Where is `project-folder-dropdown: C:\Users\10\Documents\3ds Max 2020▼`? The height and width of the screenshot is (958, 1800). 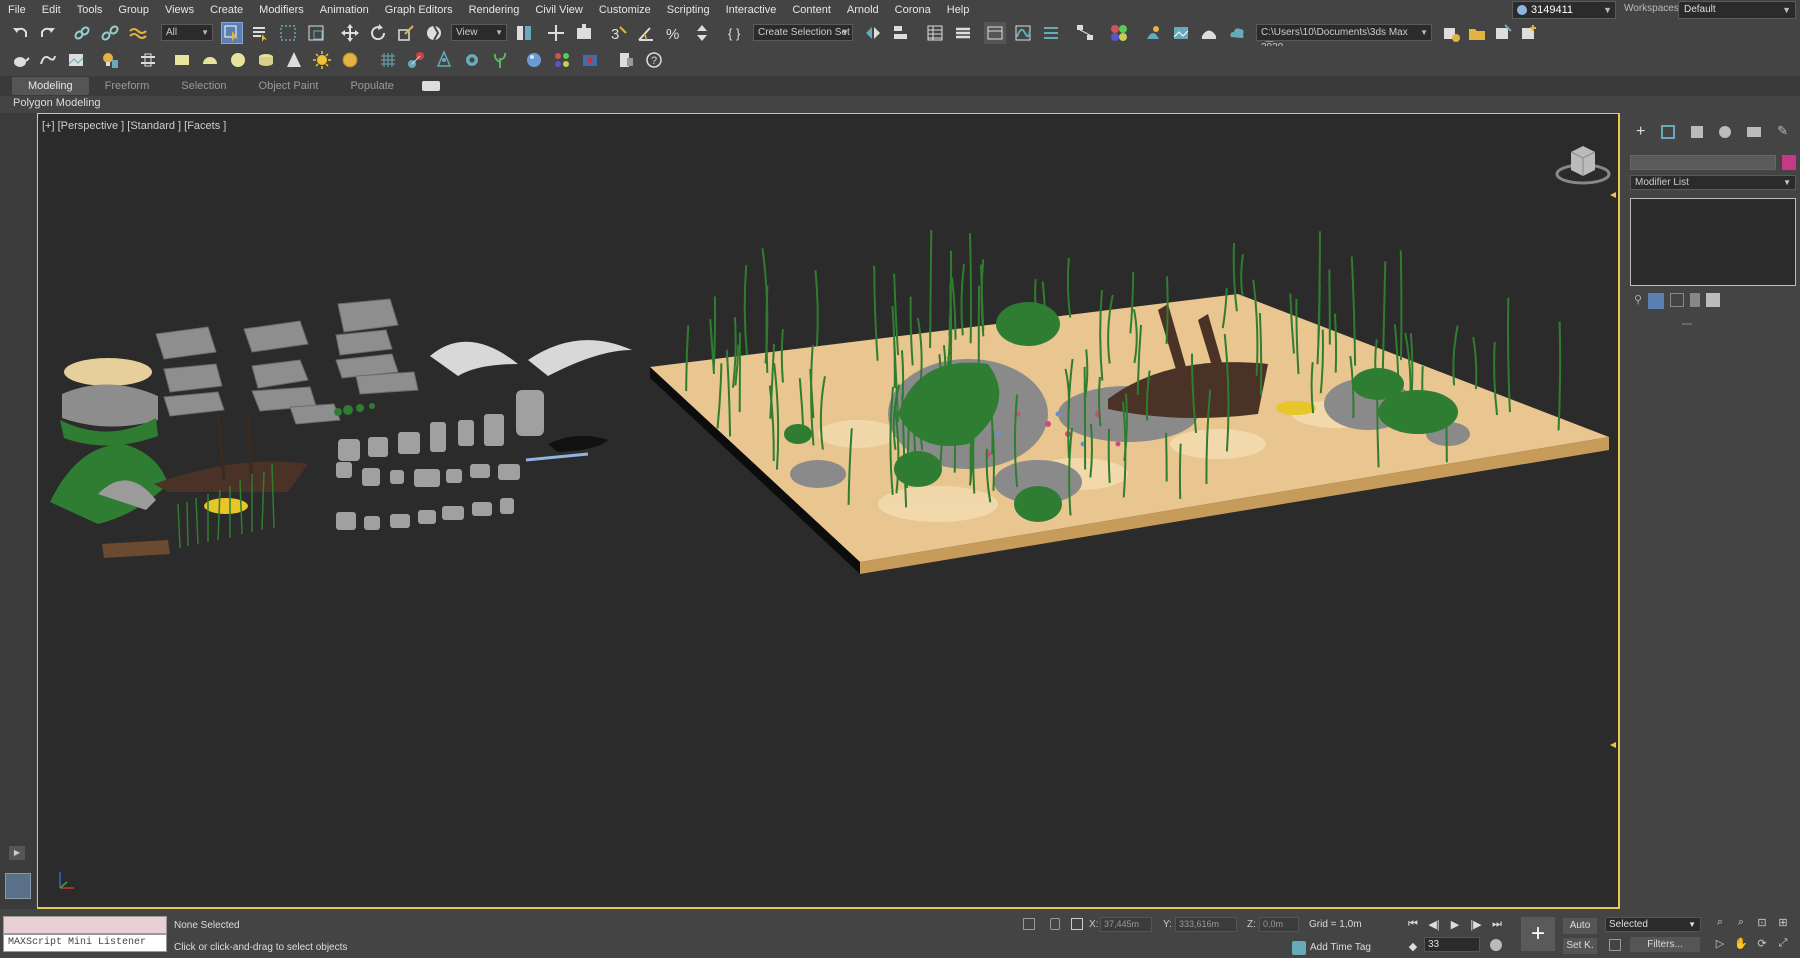 project-folder-dropdown: C:\Users\10\Documents\3ds Max 2020▼ is located at coordinates (1344, 38).